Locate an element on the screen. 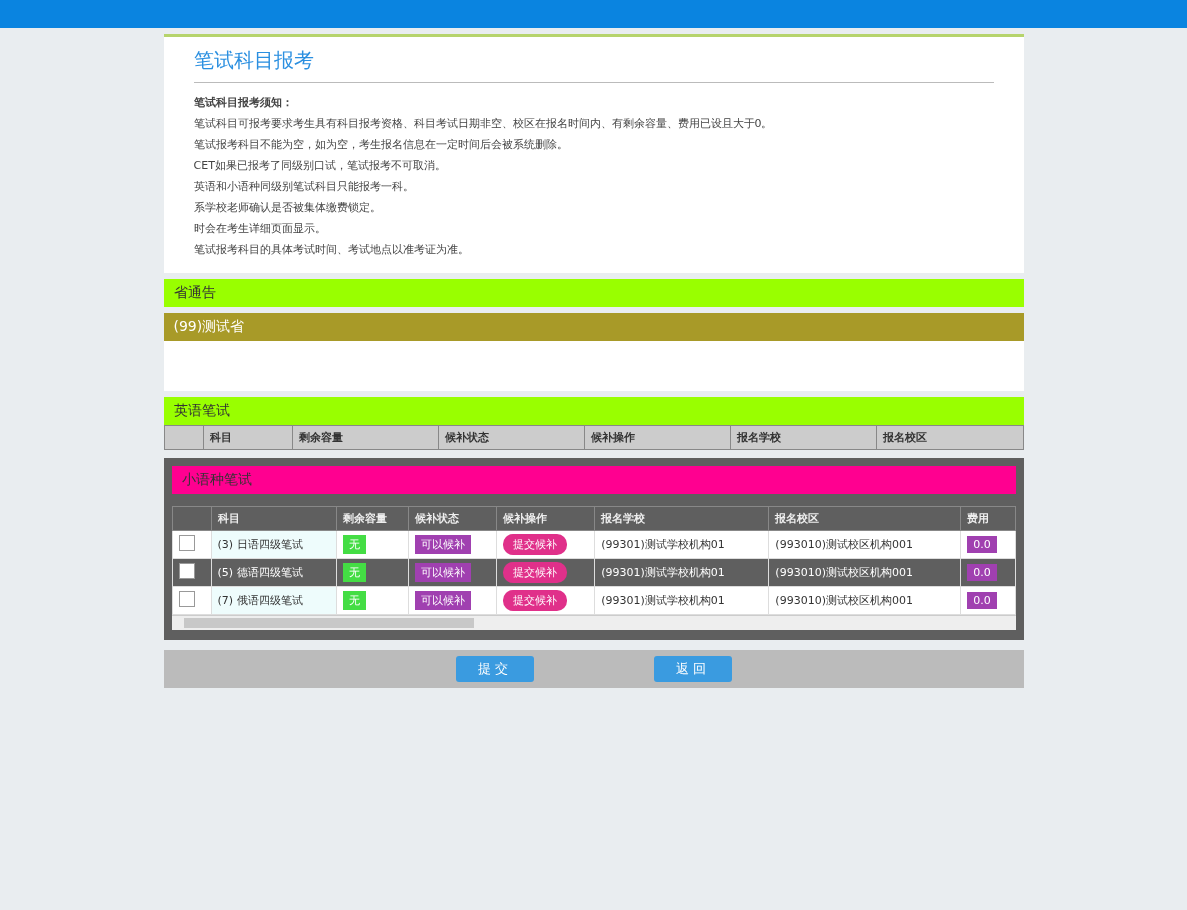 Image resolution: width=1187 pixels, height=910 pixels. notice-text: 笔试报考科目的具体考试时间、考试地点以准考证为准。 is located at coordinates (331, 249).